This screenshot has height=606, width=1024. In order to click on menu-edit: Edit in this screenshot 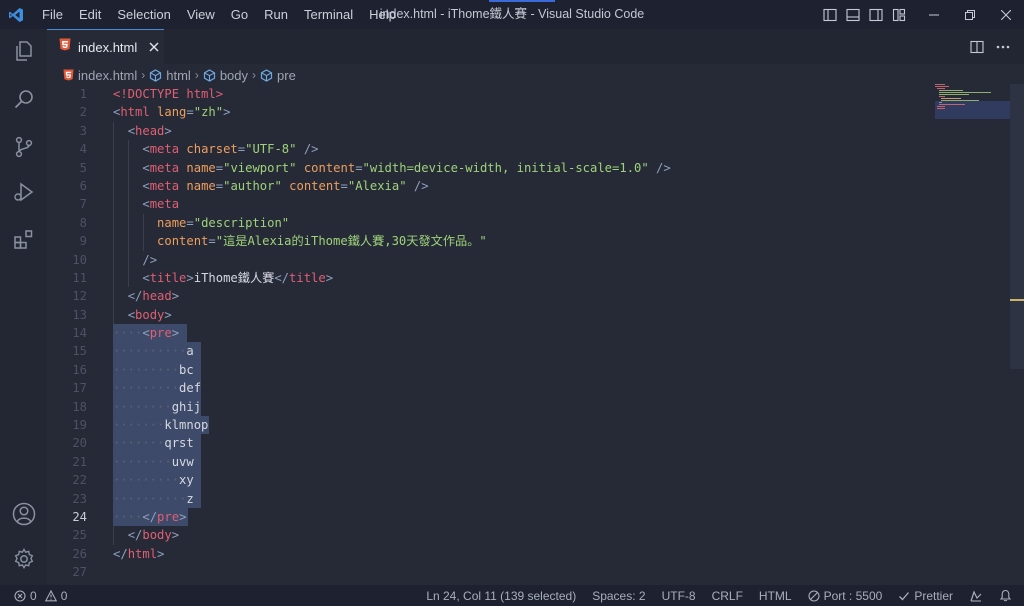, I will do `click(90, 14)`.